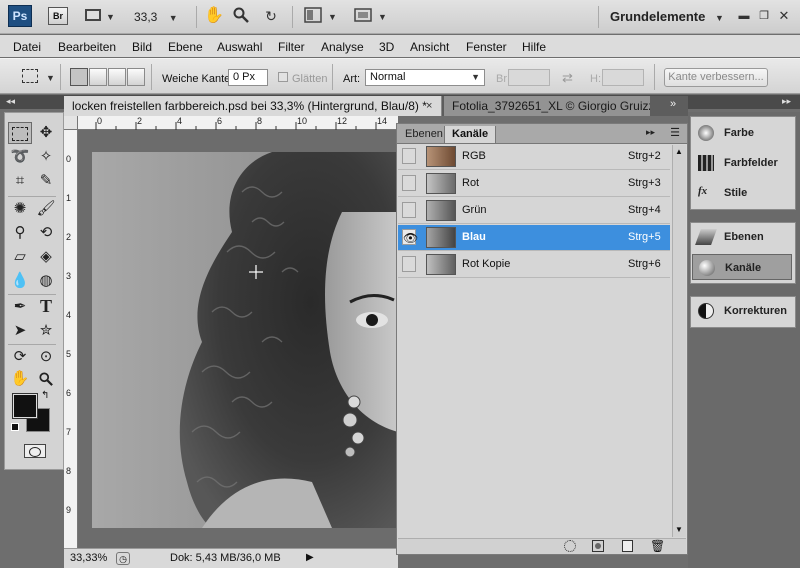 Image resolution: width=800 pixels, height=568 pixels. Describe the element at coordinates (46, 133) in the screenshot. I see `move-tool-icon: ✥` at that location.